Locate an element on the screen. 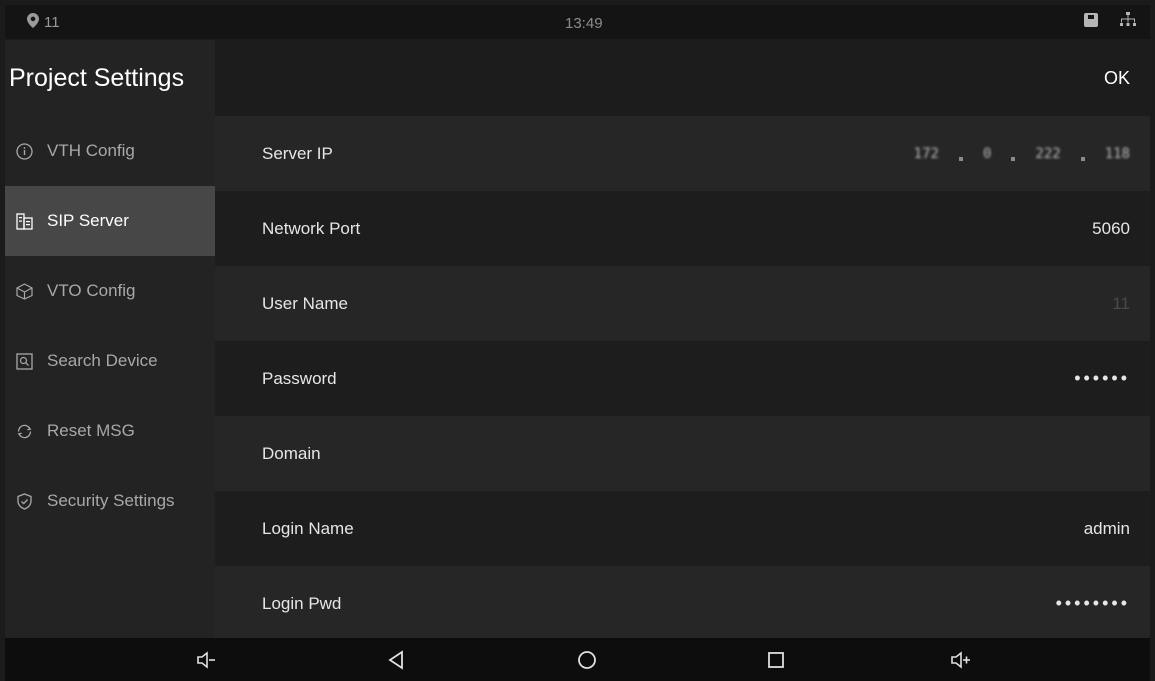 The image size is (1155, 681). clock: 13:49 is located at coordinates (584, 23).